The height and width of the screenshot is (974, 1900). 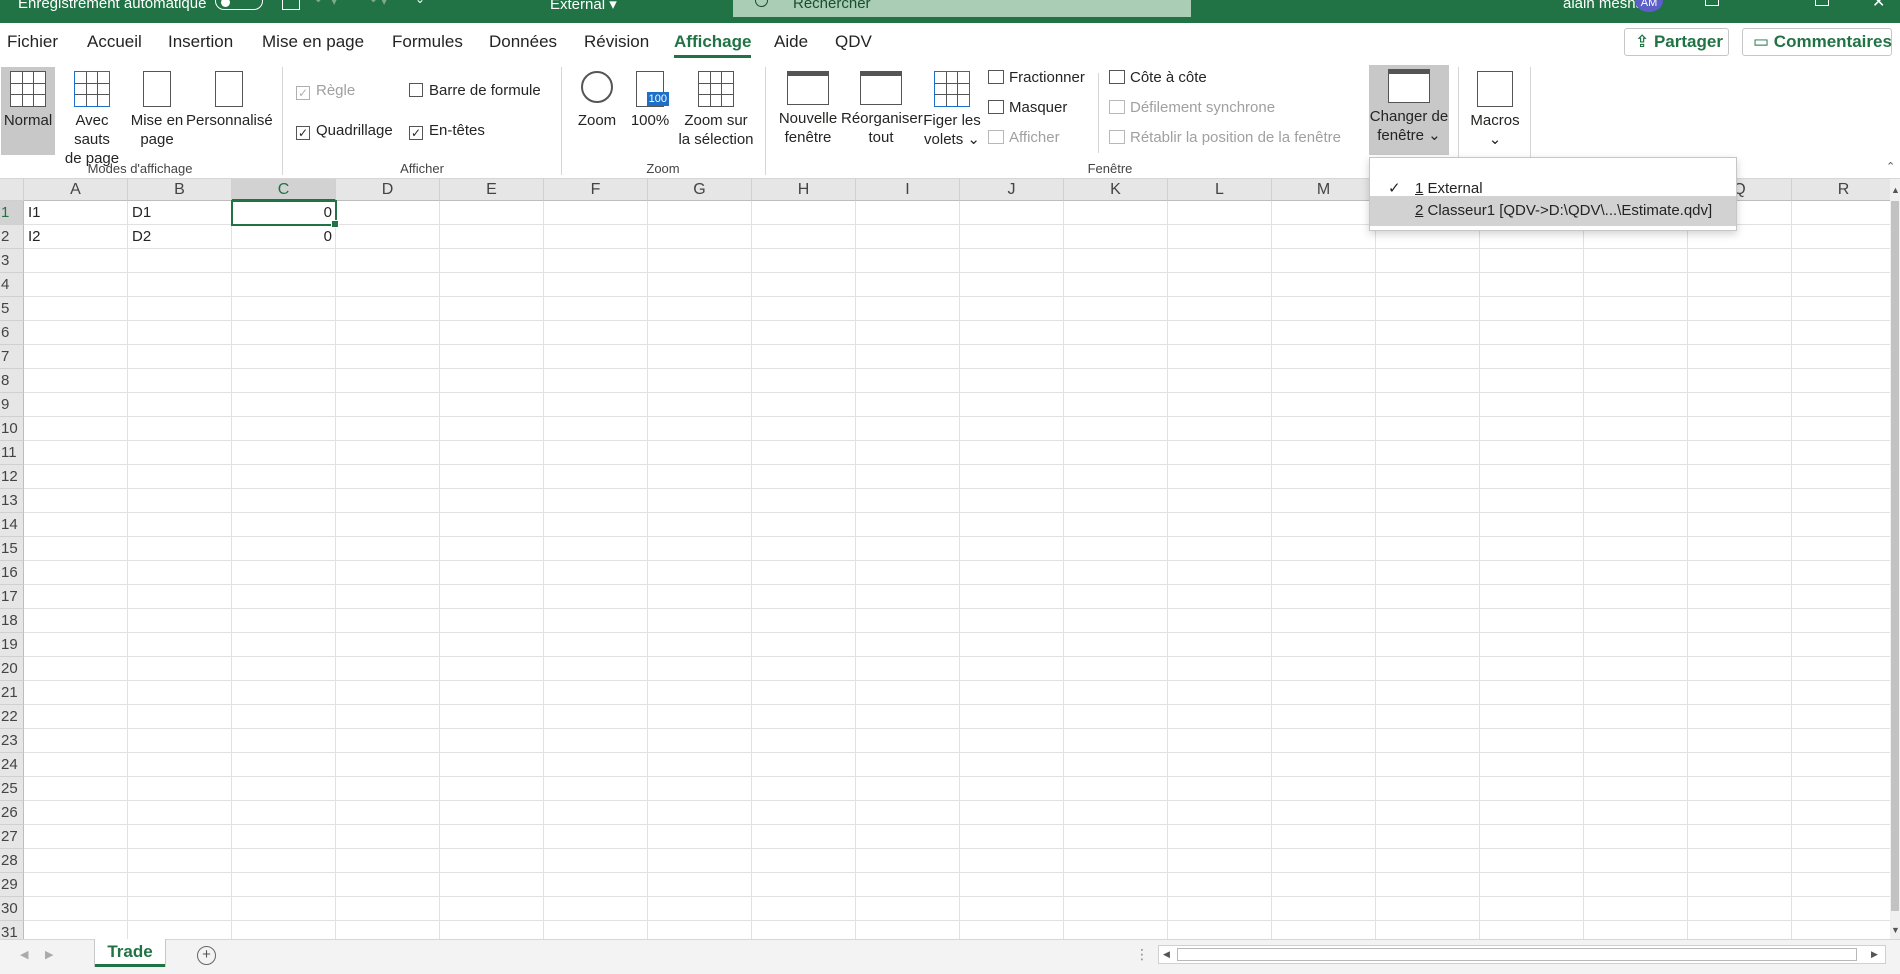 What do you see at coordinates (1036, 77) in the screenshot?
I see `split-button: Fractionner` at bounding box center [1036, 77].